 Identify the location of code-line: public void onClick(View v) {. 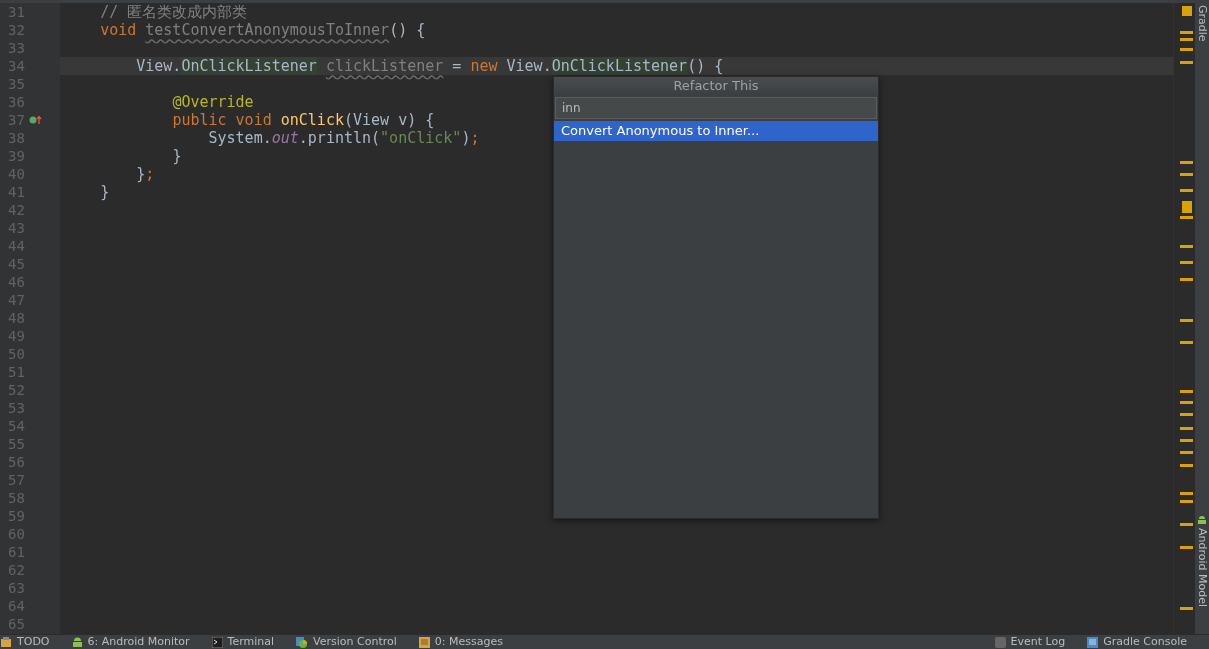
(303, 120).